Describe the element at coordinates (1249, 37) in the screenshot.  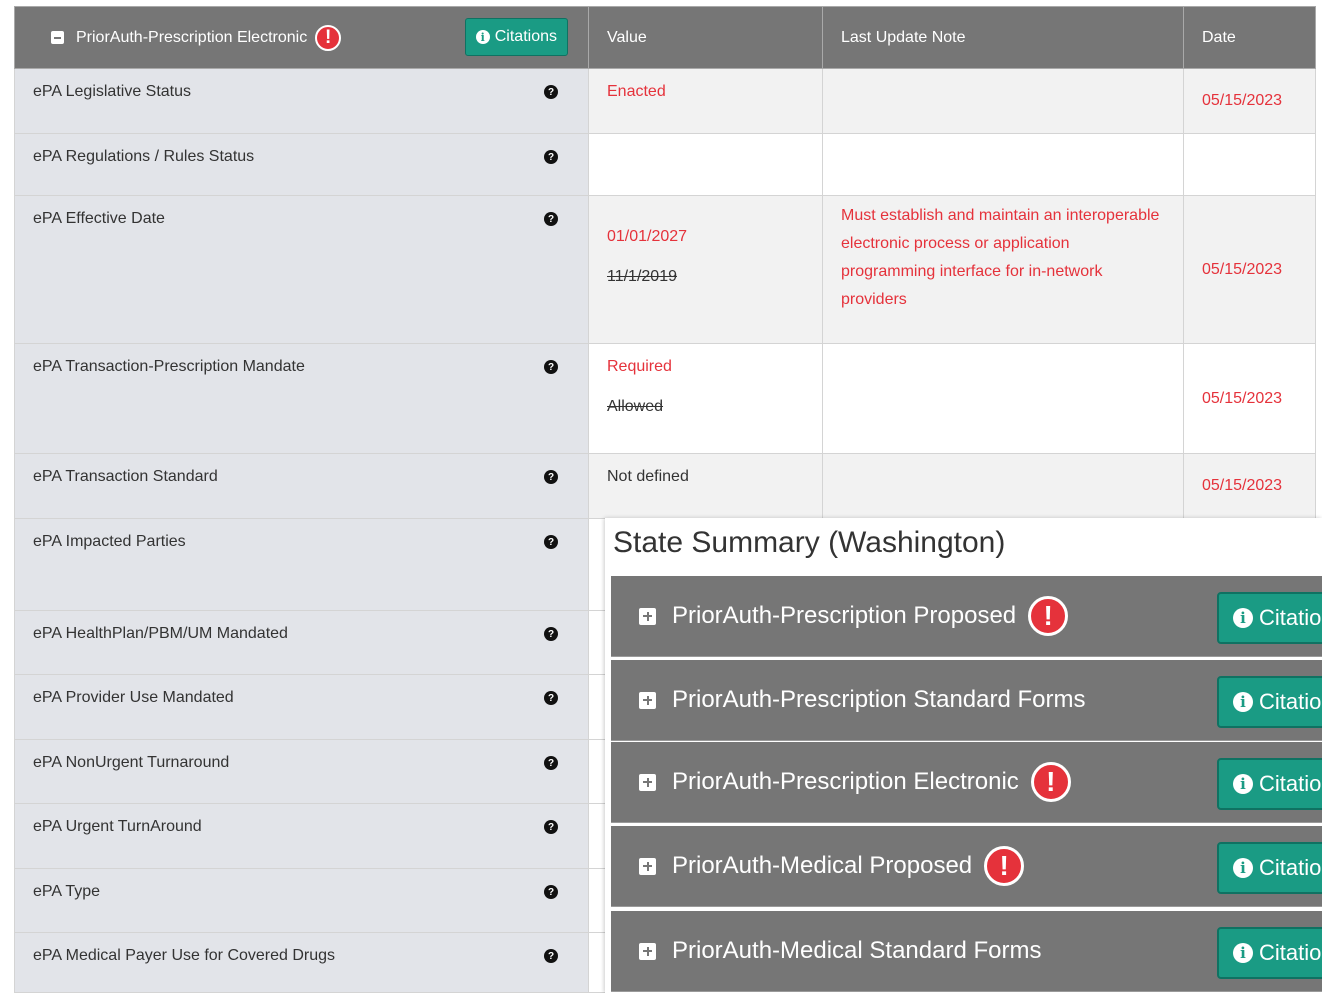
I see `column-header-date: Date` at that location.